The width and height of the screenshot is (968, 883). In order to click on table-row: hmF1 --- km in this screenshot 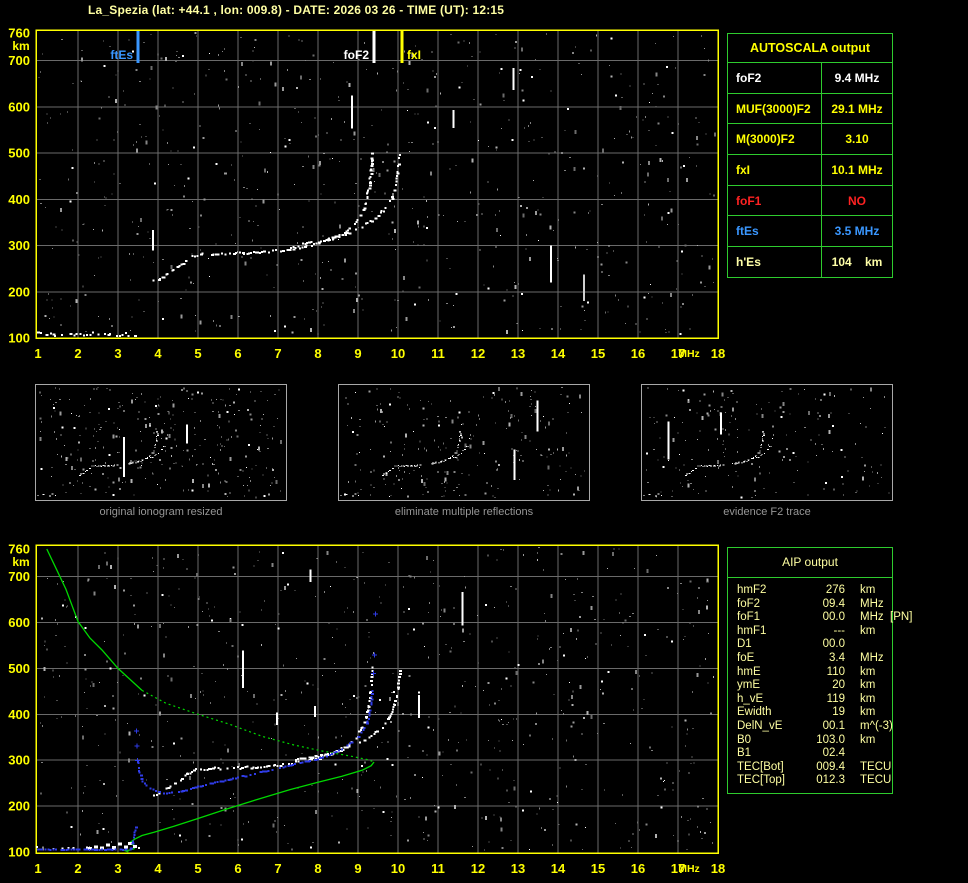, I will do `click(814, 632)`.